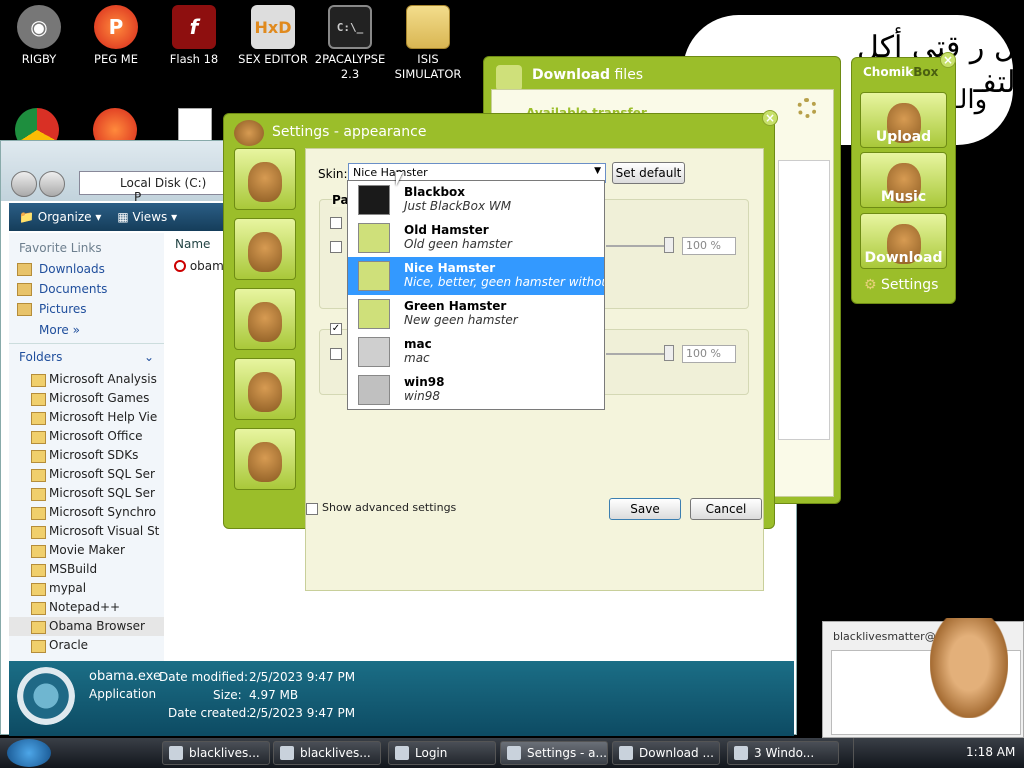 This screenshot has width=1024, height=768. Describe the element at coordinates (150, 217) in the screenshot. I see `views-label: Views` at that location.